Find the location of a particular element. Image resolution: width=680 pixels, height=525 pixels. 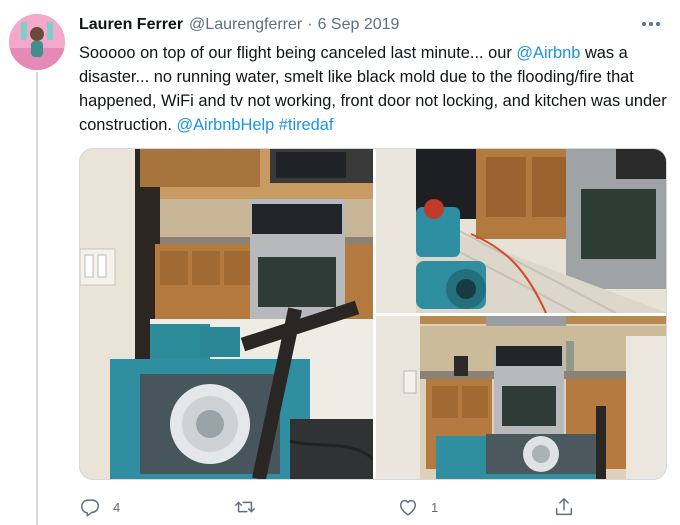

photo-kitchen-counter is located at coordinates (521, 397).